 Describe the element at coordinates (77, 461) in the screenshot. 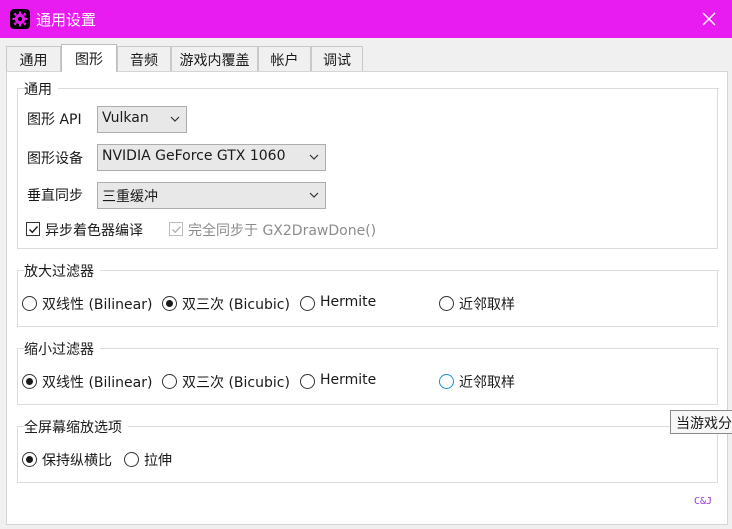

I see `radio-label: 保持纵横比` at that location.